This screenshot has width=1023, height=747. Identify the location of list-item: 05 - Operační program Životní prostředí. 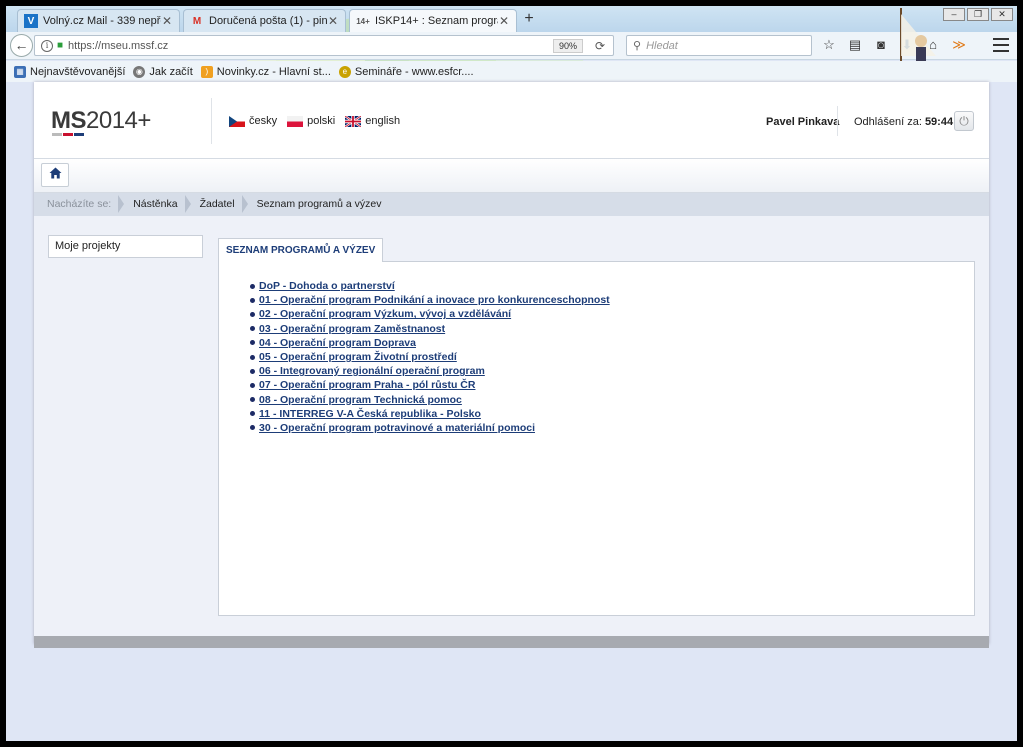
(430, 357).